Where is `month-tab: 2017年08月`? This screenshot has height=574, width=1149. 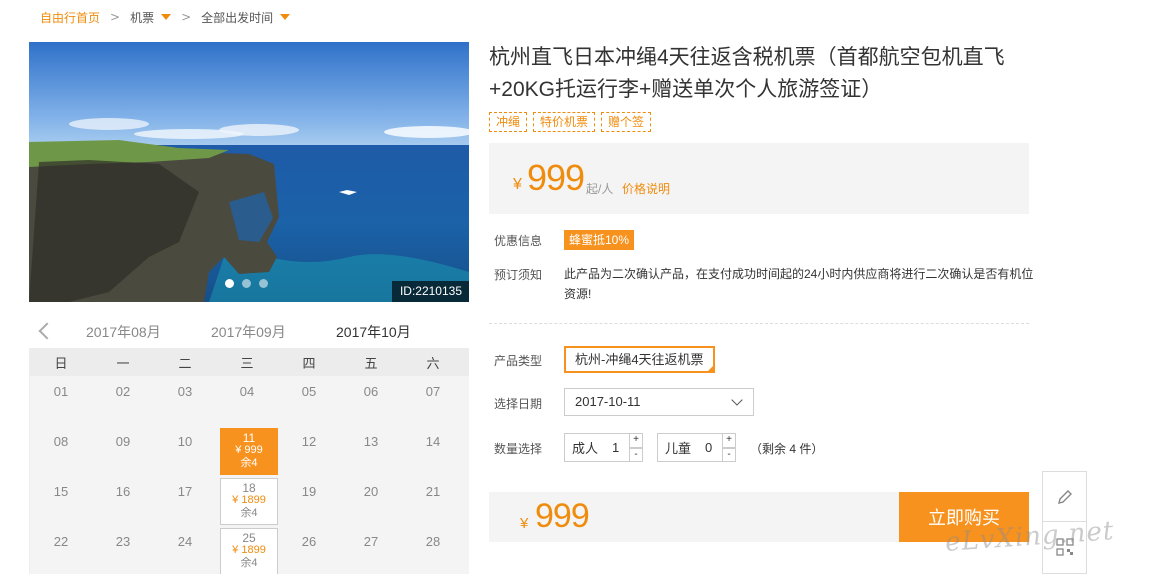
month-tab: 2017年08月 is located at coordinates (123, 332).